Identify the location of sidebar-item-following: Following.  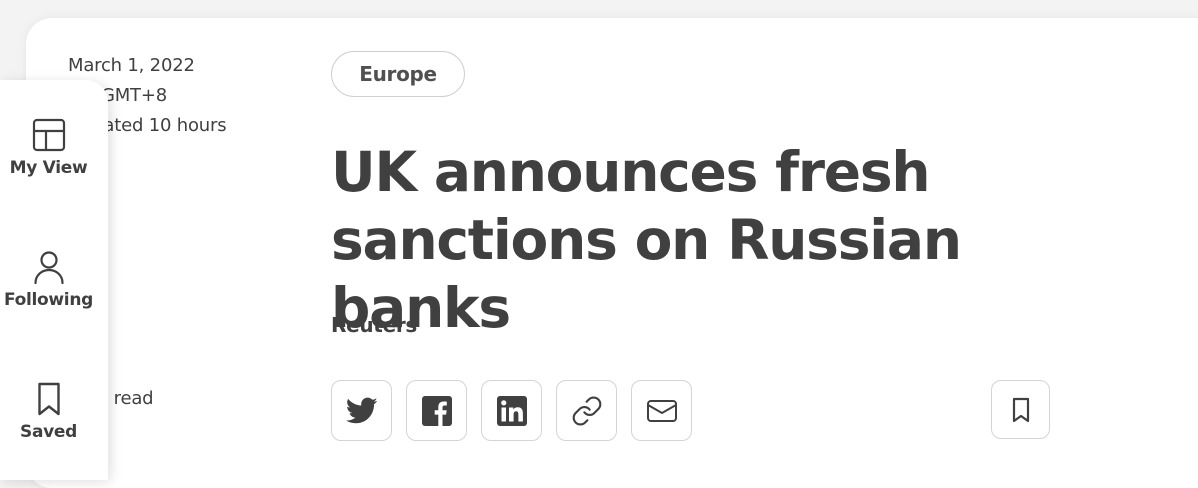
(48, 280).